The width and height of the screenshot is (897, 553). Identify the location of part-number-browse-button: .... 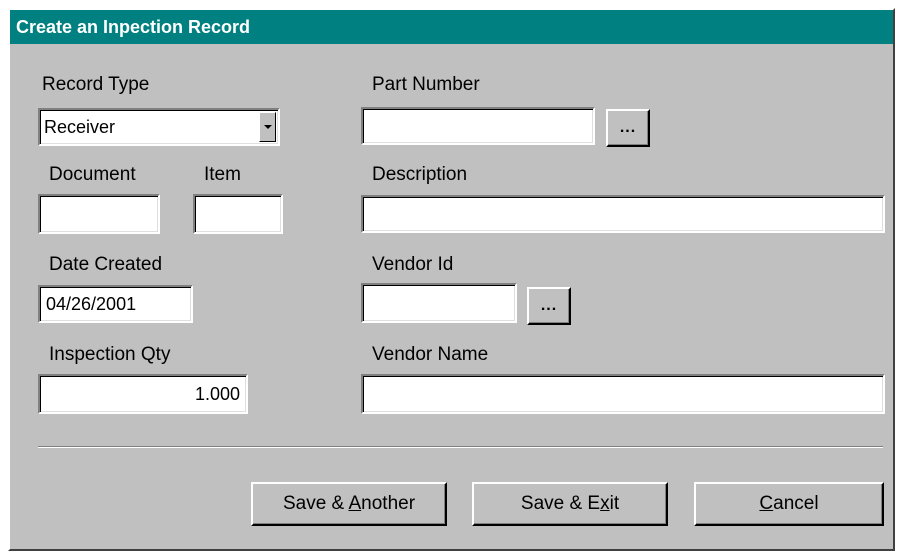
(628, 128).